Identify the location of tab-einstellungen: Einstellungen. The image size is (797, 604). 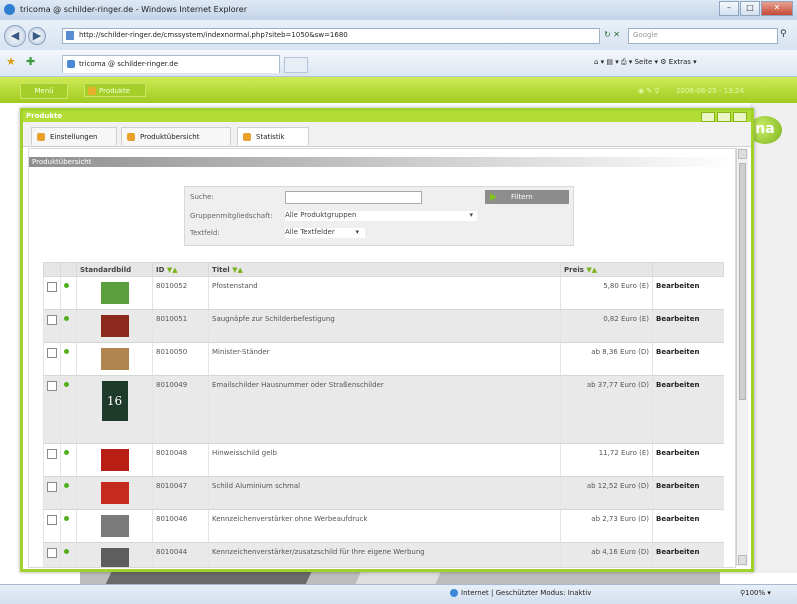
(74, 136).